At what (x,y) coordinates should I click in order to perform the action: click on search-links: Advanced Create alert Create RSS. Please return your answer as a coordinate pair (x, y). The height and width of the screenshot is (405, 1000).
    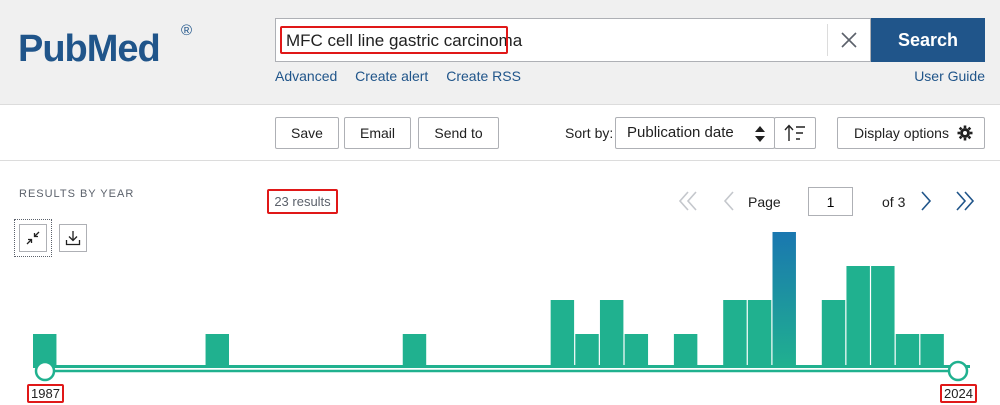
    Looking at the image, I should click on (405, 76).